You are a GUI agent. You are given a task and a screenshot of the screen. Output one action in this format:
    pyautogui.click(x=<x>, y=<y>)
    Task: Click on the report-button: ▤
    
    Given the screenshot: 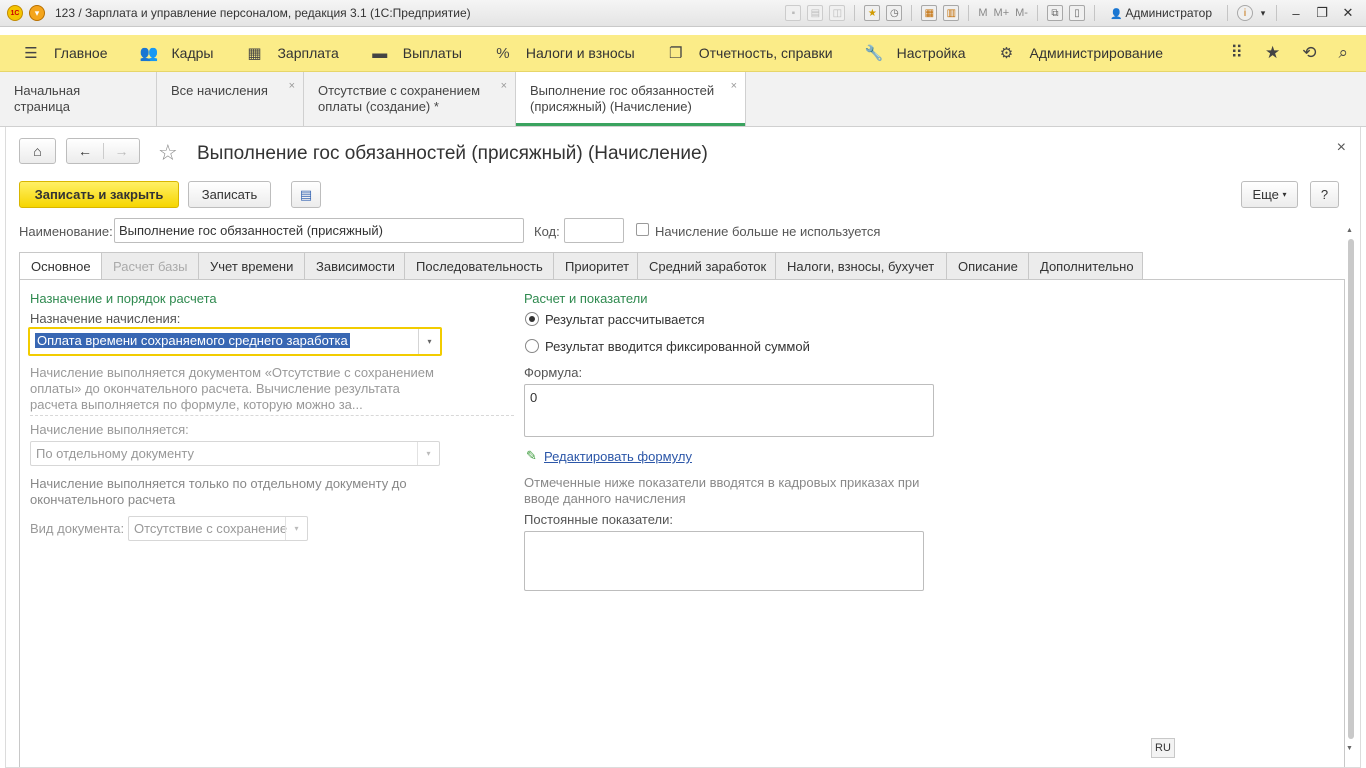 What is the action you would take?
    pyautogui.click(x=306, y=194)
    